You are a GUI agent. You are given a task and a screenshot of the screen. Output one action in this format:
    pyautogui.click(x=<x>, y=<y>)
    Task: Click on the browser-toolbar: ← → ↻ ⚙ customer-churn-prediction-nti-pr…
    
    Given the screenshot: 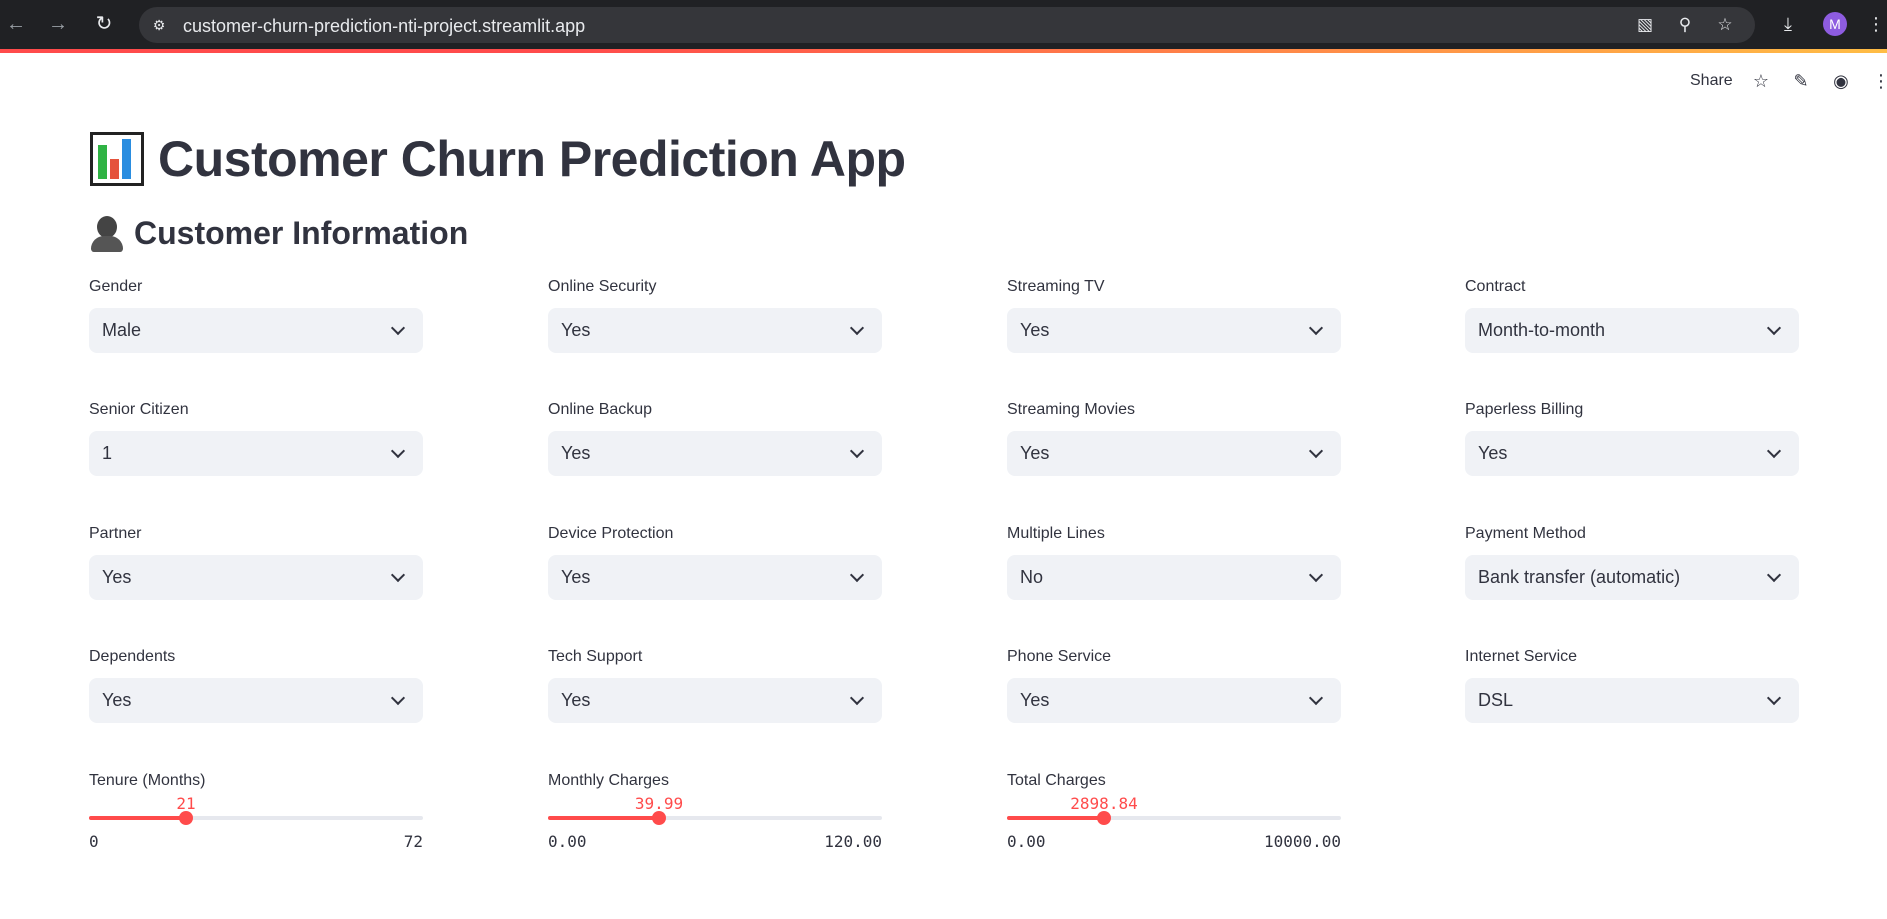 What is the action you would take?
    pyautogui.click(x=943, y=24)
    